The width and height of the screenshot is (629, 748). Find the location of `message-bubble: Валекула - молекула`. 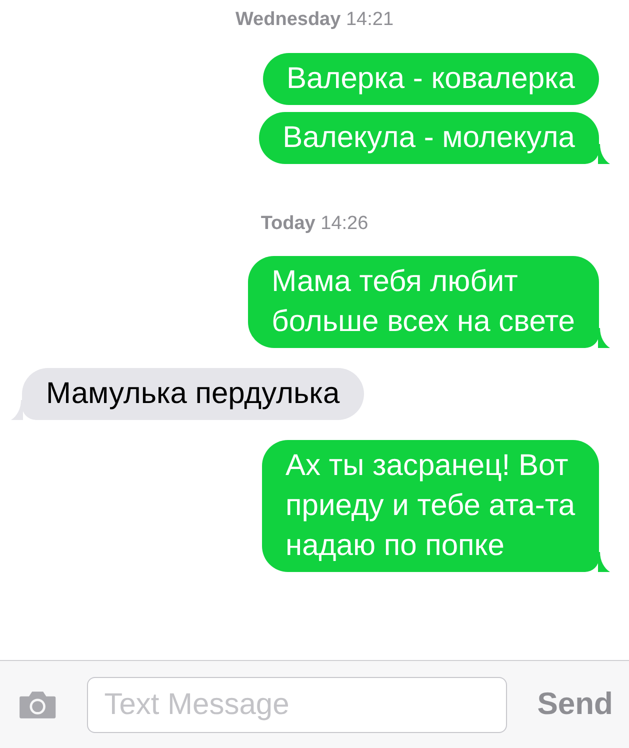

message-bubble: Валекула - молекула is located at coordinates (428, 138).